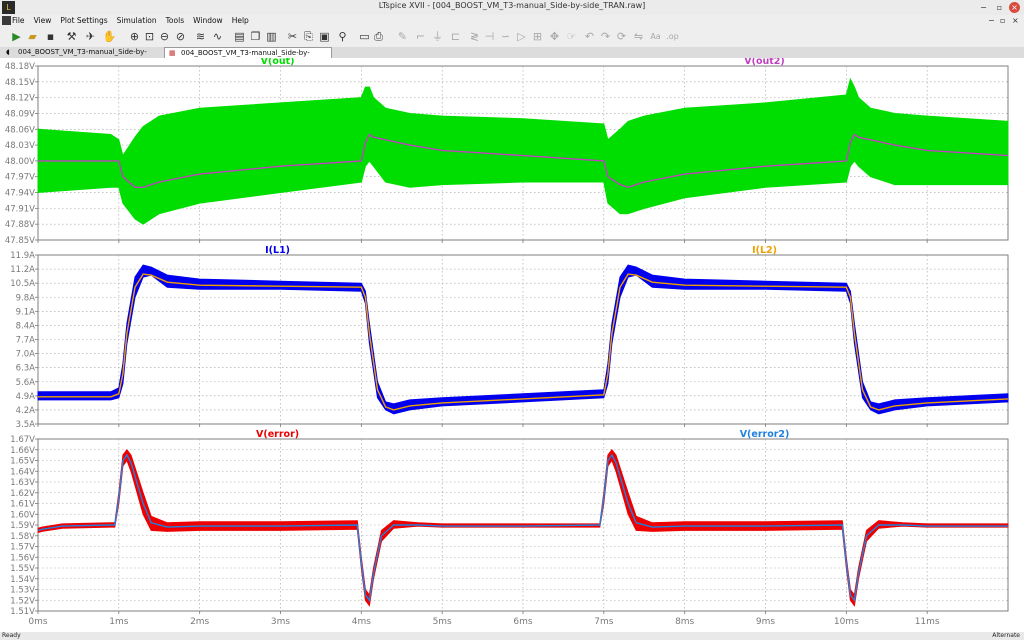 This screenshot has height=640, width=1024. What do you see at coordinates (537, 36) in the screenshot?
I see `component-icon: ⊞` at bounding box center [537, 36].